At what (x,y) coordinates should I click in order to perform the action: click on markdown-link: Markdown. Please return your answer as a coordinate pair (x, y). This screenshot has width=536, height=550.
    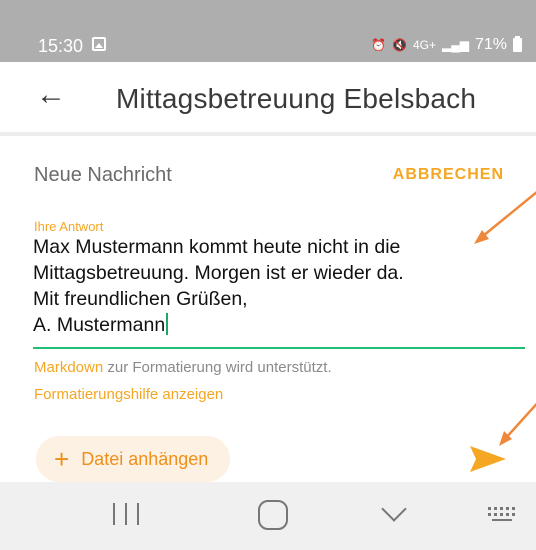
    Looking at the image, I should click on (68, 367).